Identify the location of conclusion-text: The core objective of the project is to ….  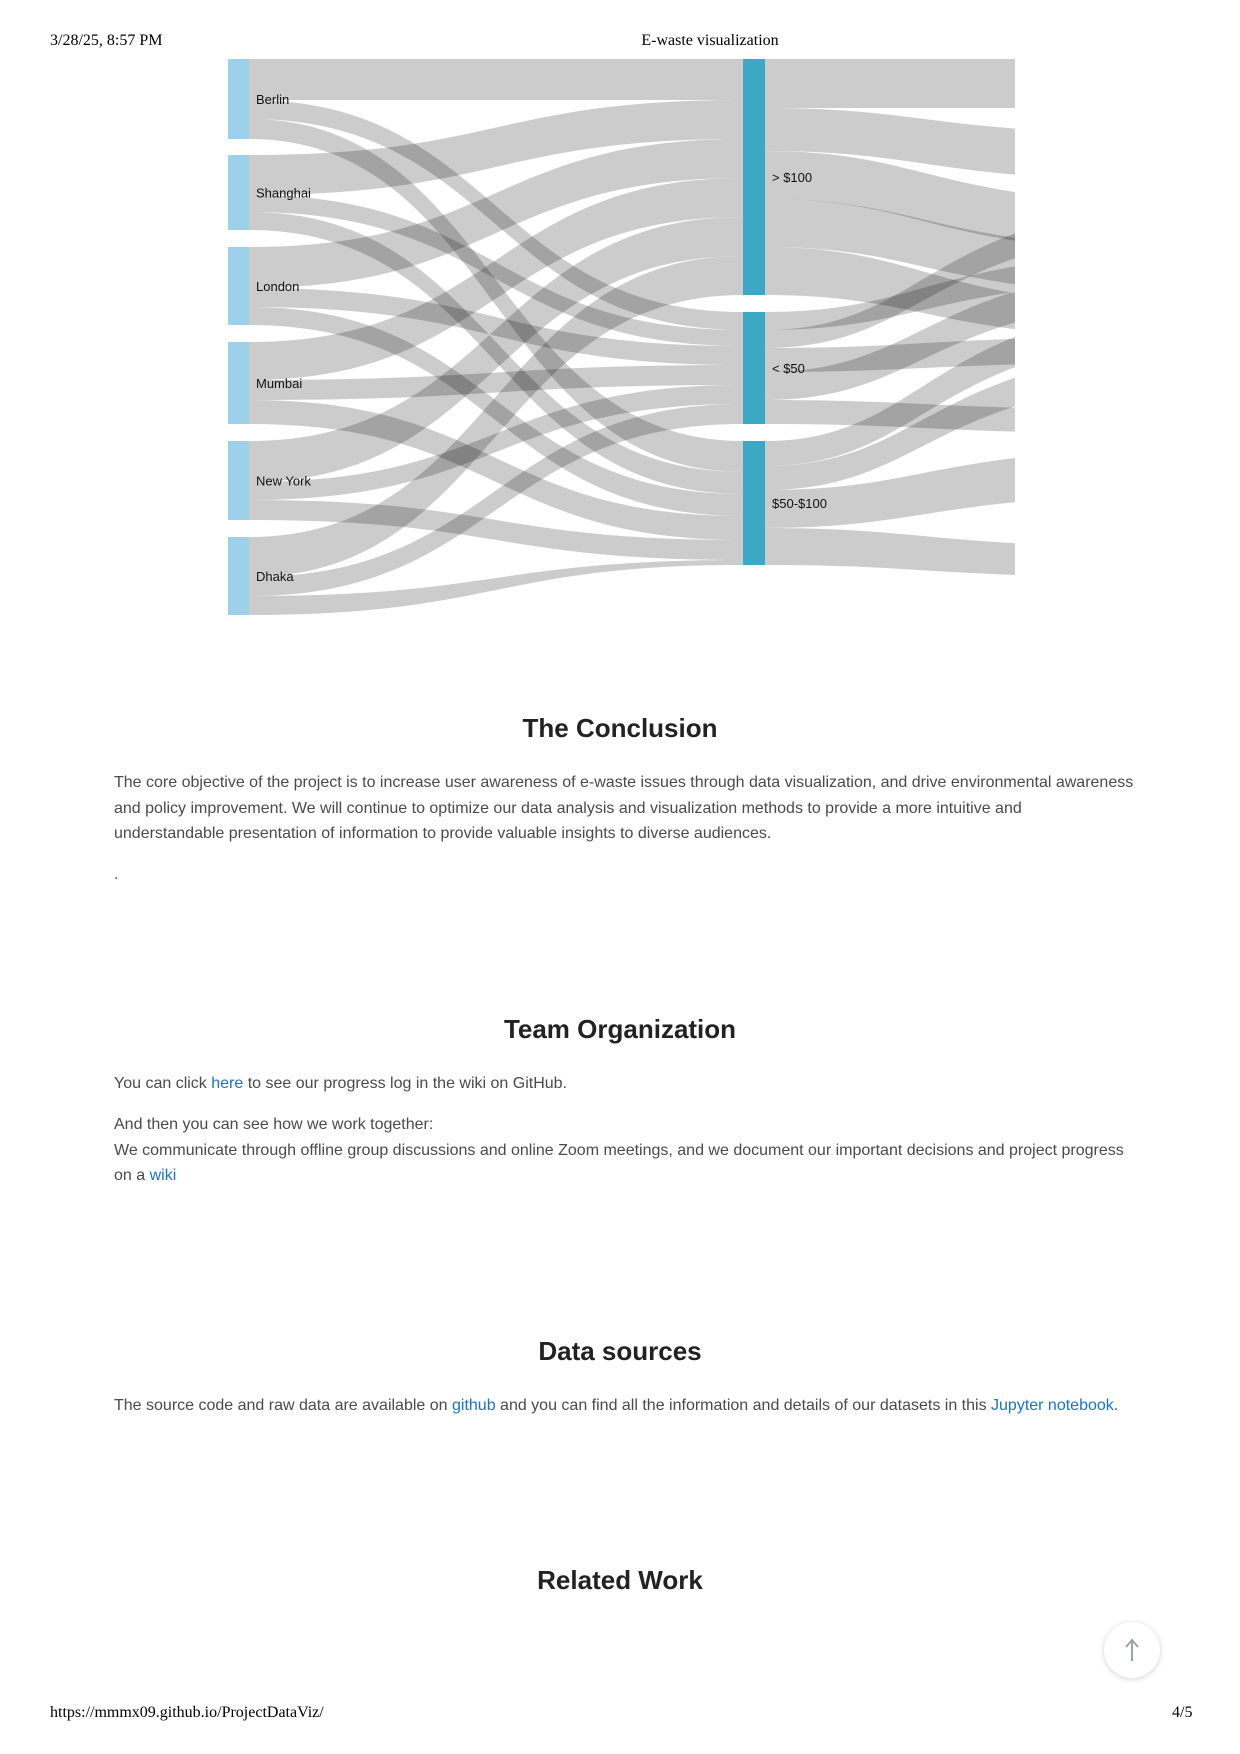
(624, 808).